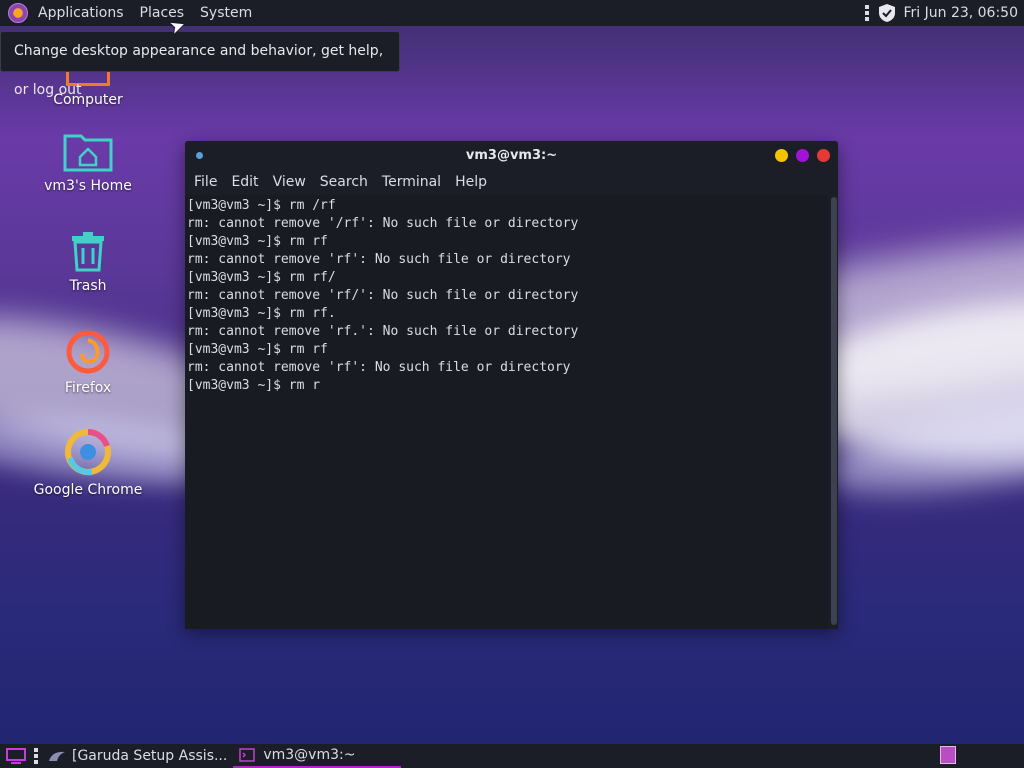 The height and width of the screenshot is (768, 1024). What do you see at coordinates (57, 756) in the screenshot?
I see `garuda-bird-icon` at bounding box center [57, 756].